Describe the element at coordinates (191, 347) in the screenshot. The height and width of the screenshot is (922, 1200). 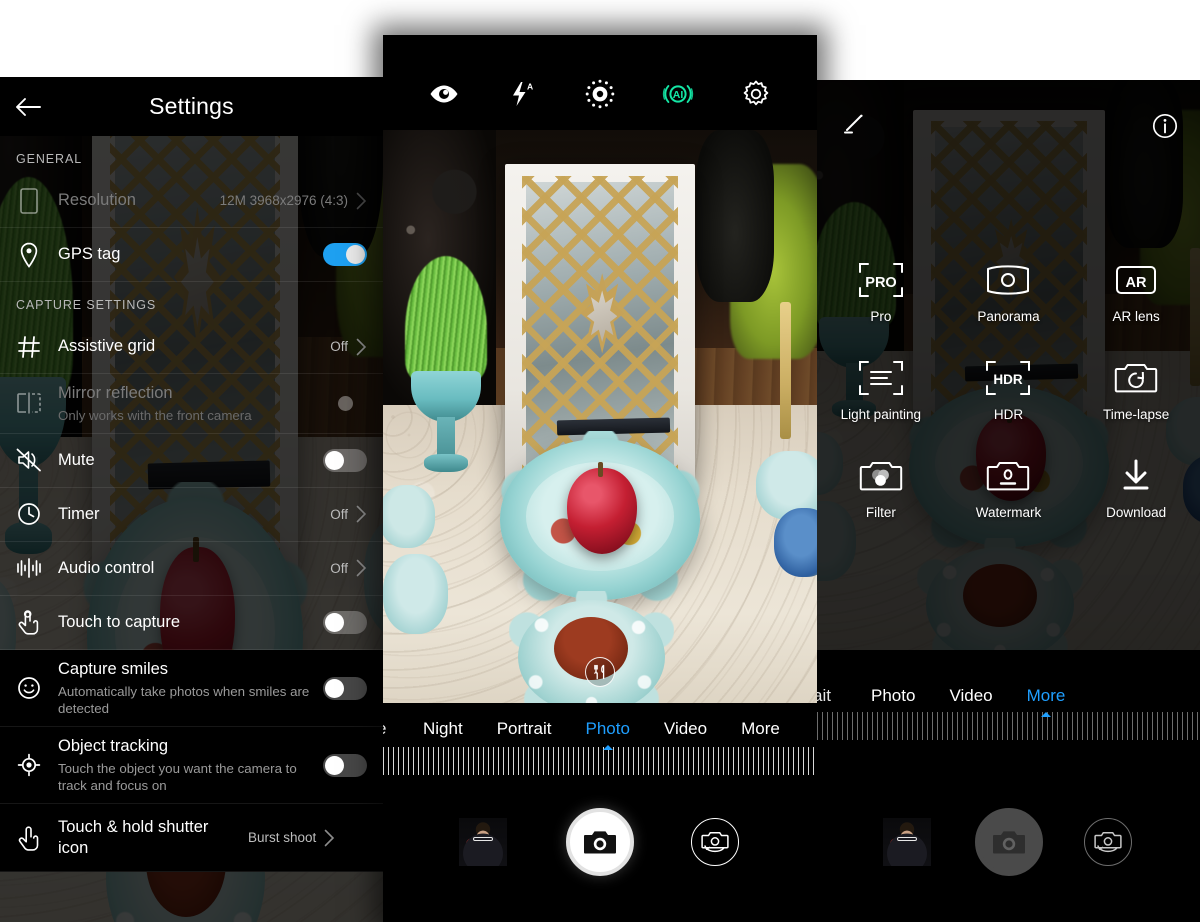
I see `setting-row-assistive-grid: Assistive grid Off` at that location.